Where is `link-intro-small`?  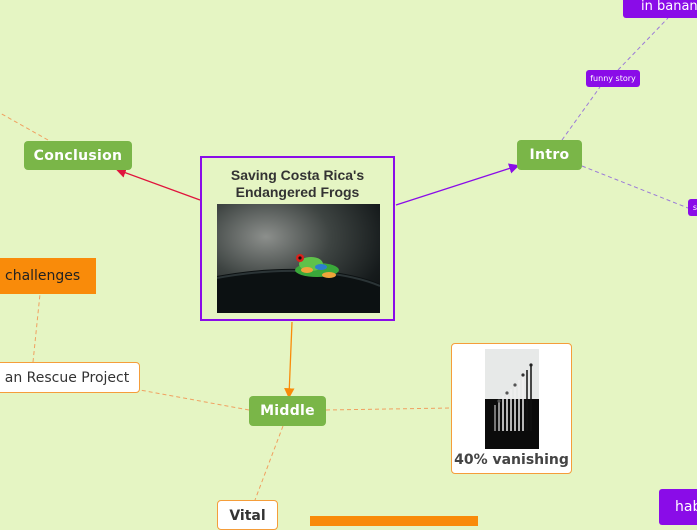 link-intro-small is located at coordinates (635, 187).